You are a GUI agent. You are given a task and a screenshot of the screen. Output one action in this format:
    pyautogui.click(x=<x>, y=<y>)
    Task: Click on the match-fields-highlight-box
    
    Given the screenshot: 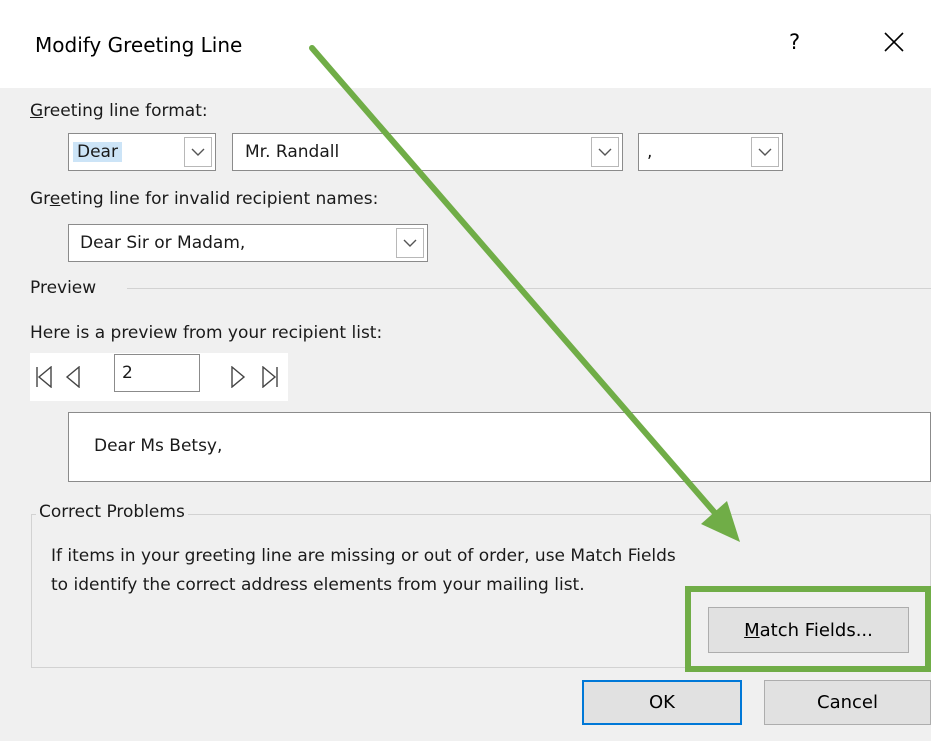 What is the action you would take?
    pyautogui.click(x=808, y=629)
    